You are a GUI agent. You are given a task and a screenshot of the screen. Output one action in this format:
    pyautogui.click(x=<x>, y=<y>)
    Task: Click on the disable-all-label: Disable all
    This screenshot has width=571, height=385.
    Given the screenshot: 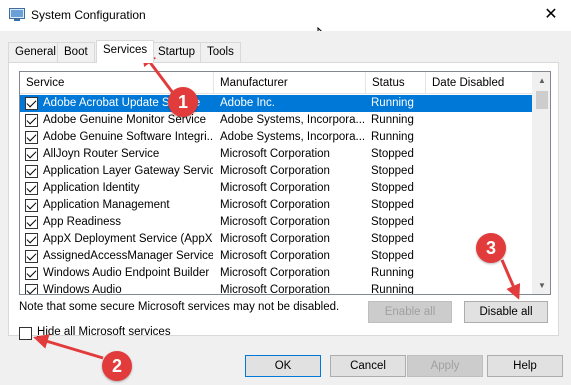 What is the action you would take?
    pyautogui.click(x=506, y=312)
    